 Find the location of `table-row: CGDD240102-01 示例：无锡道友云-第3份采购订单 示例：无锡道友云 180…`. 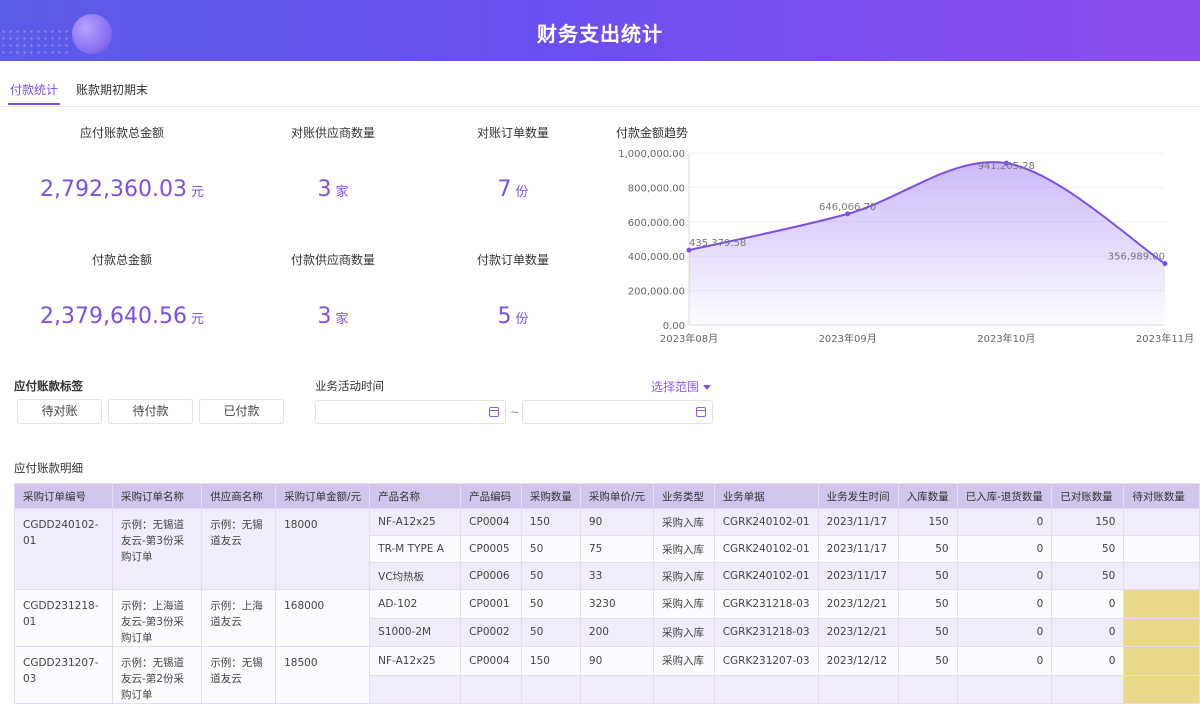

table-row: CGDD240102-01 示例：无锡道友云-第3份采购订单 示例：无锡道友云 180… is located at coordinates (607, 549).